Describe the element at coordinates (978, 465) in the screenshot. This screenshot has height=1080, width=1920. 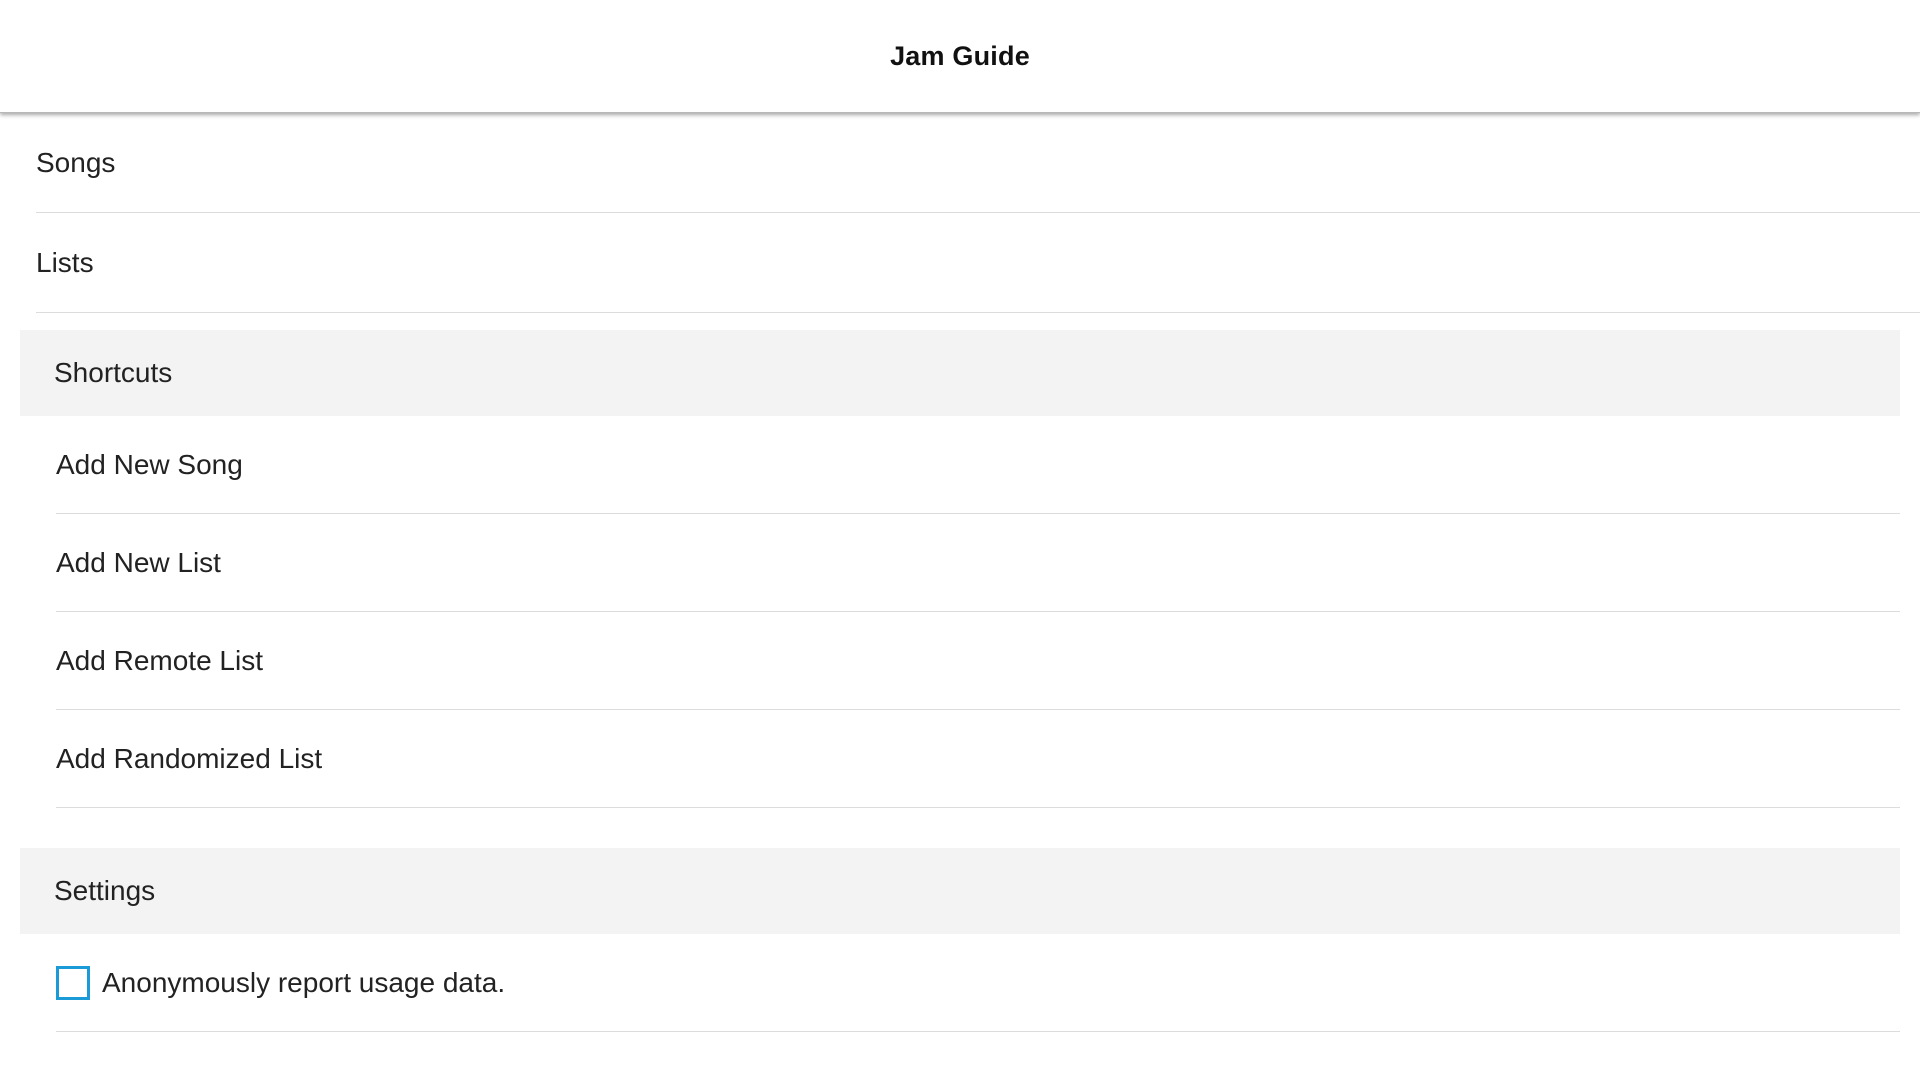
I see `shortcut-add-new-song: Add New Song` at that location.